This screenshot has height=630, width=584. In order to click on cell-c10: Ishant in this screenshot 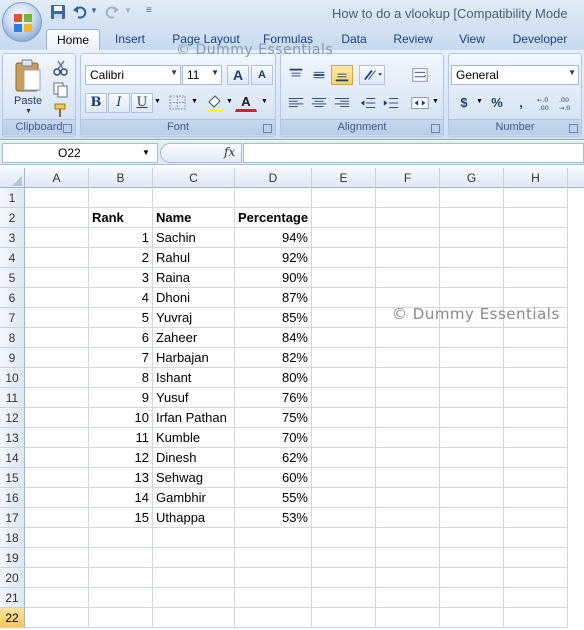, I will do `click(194, 378)`.